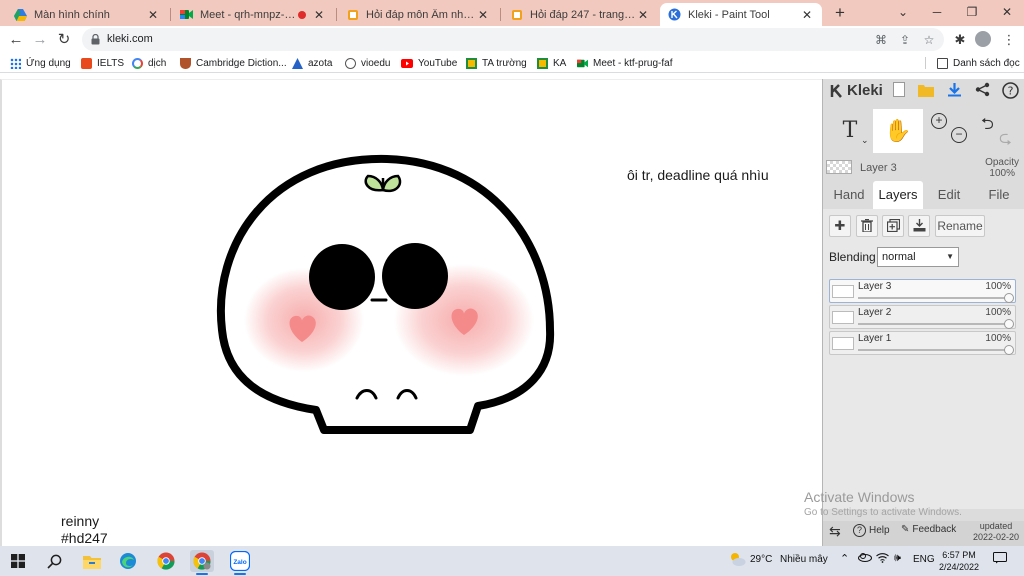 The height and width of the screenshot is (576, 1024). I want to click on bookmark-vioedu: vioedu, so click(367, 63).